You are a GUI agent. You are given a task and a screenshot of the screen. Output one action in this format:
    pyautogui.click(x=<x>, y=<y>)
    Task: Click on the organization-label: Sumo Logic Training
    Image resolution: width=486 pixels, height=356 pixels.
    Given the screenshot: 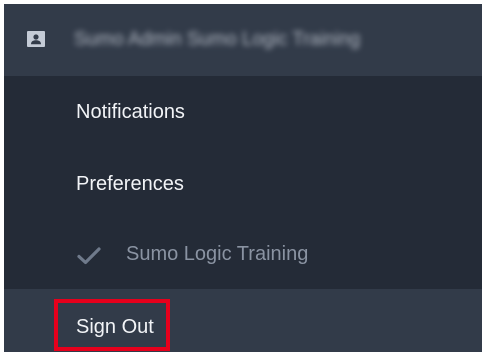 What is the action you would take?
    pyautogui.click(x=217, y=254)
    